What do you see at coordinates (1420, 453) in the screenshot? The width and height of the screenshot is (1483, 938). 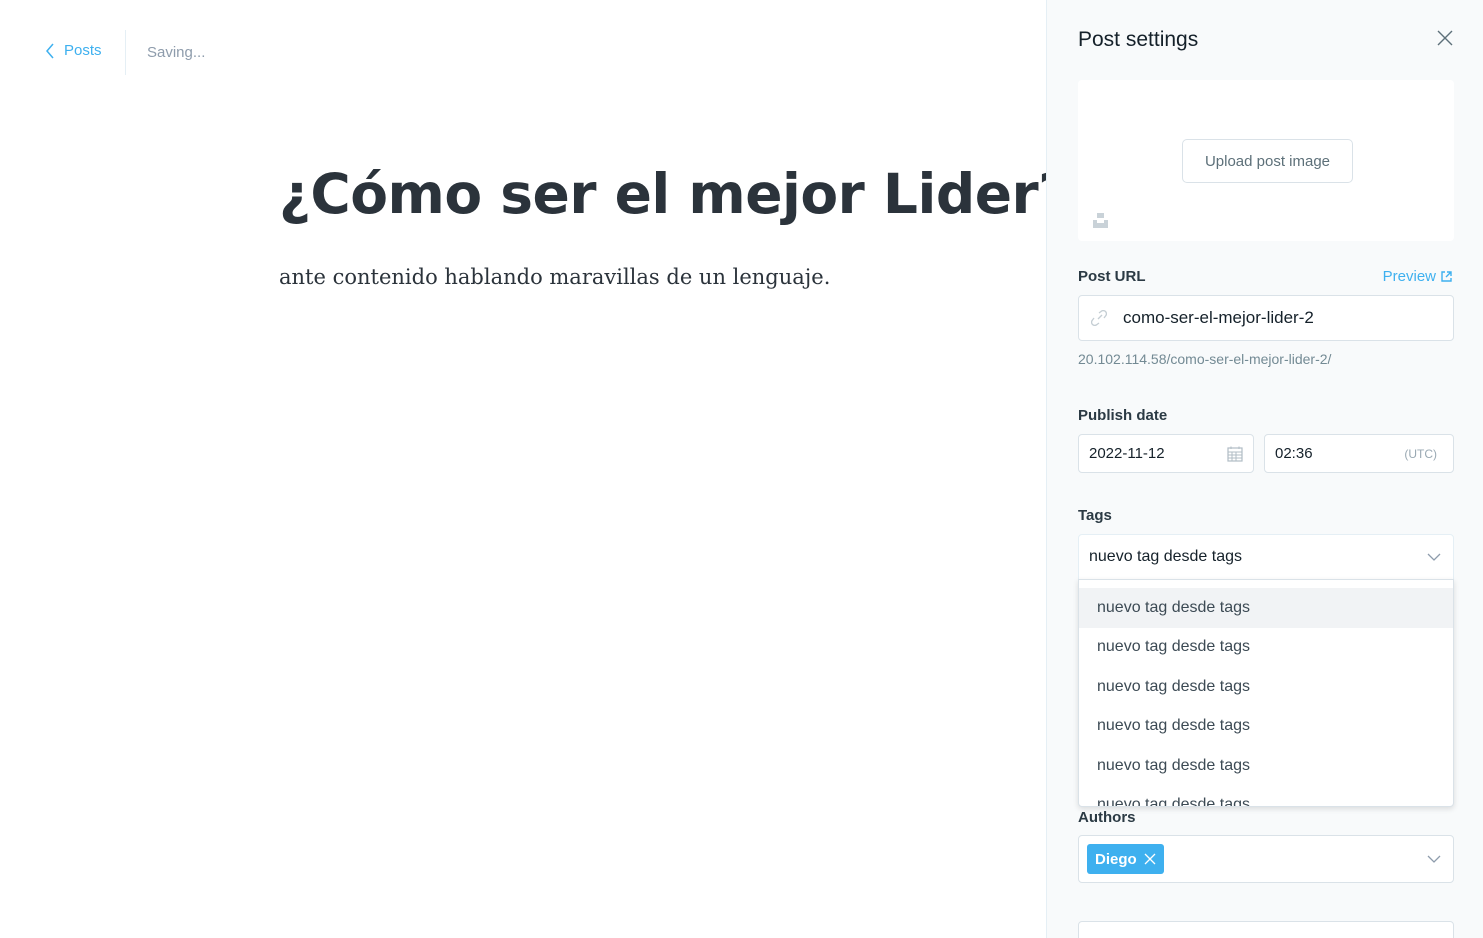 I see `timezone-label: (UTC)` at bounding box center [1420, 453].